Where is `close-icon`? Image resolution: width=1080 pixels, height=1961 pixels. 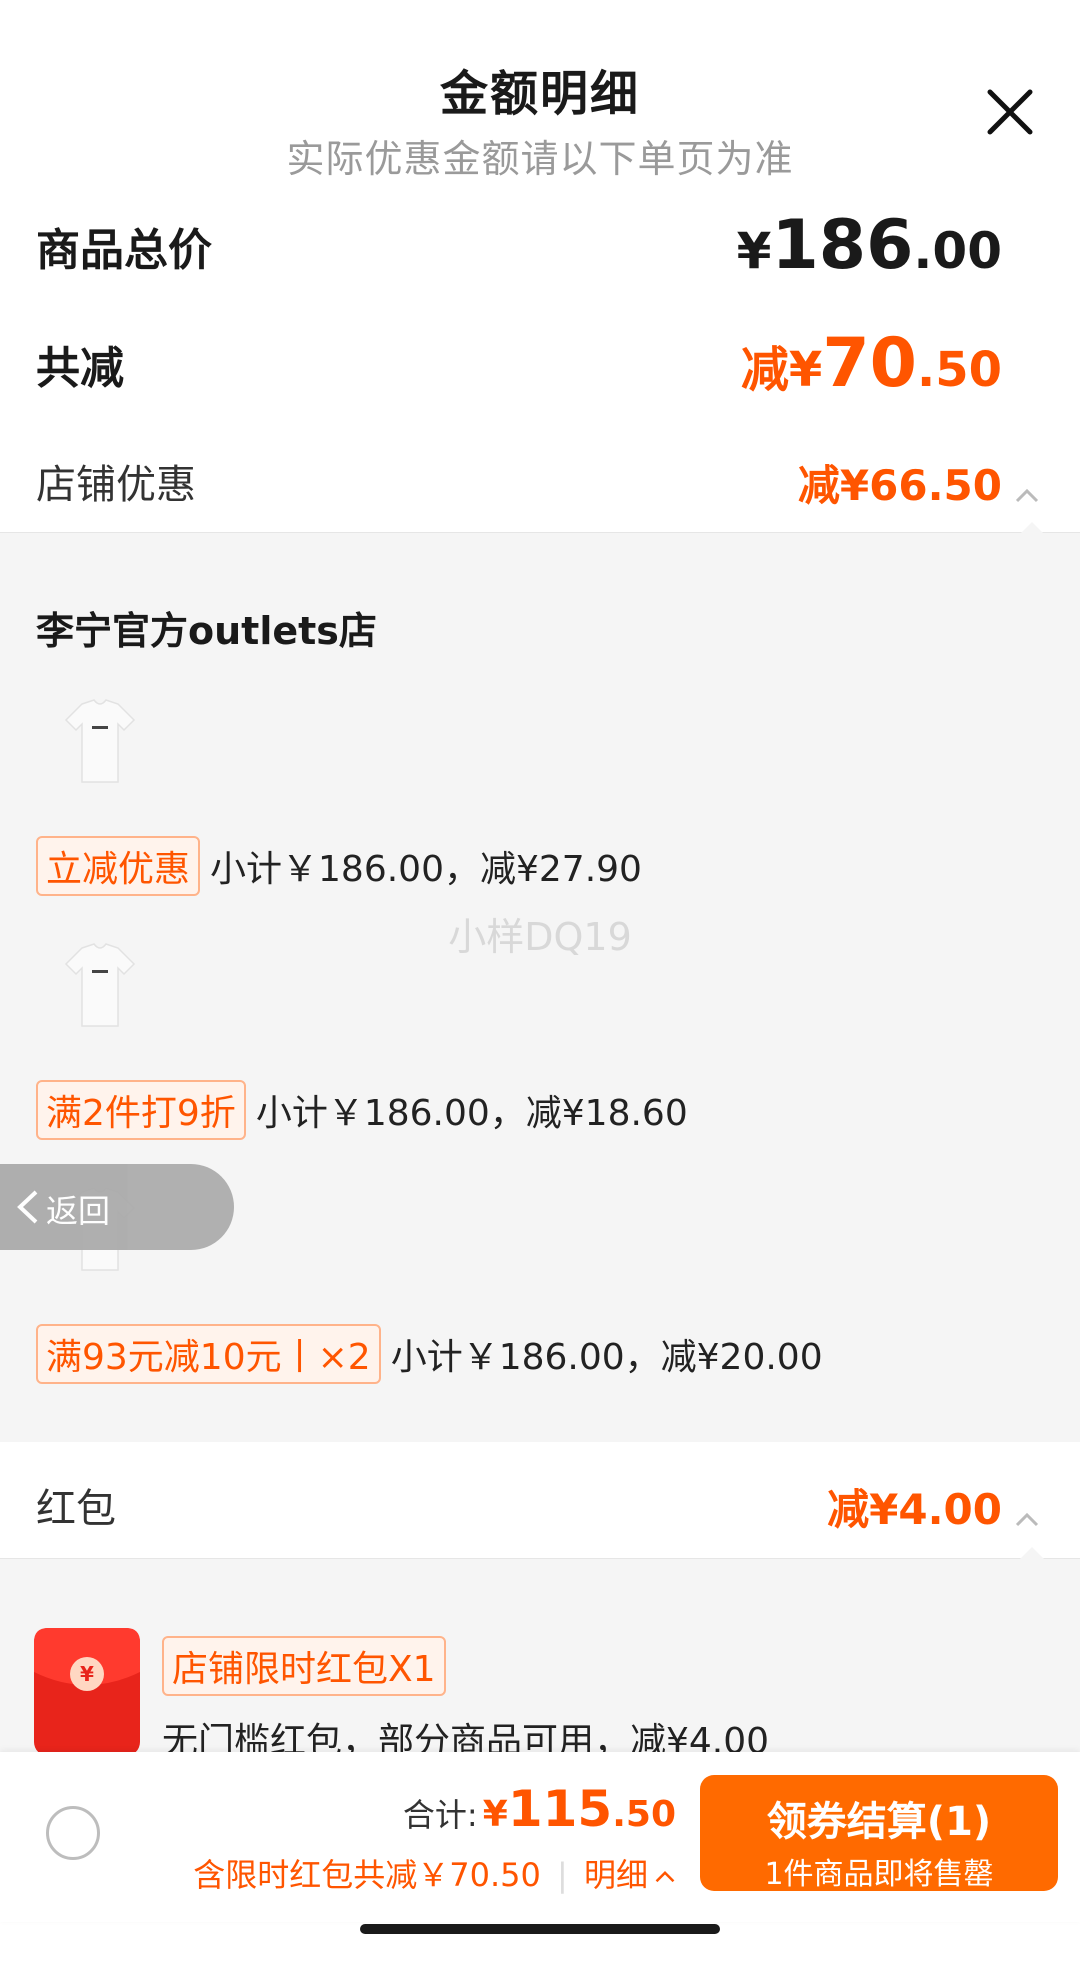
close-icon is located at coordinates (1010, 112).